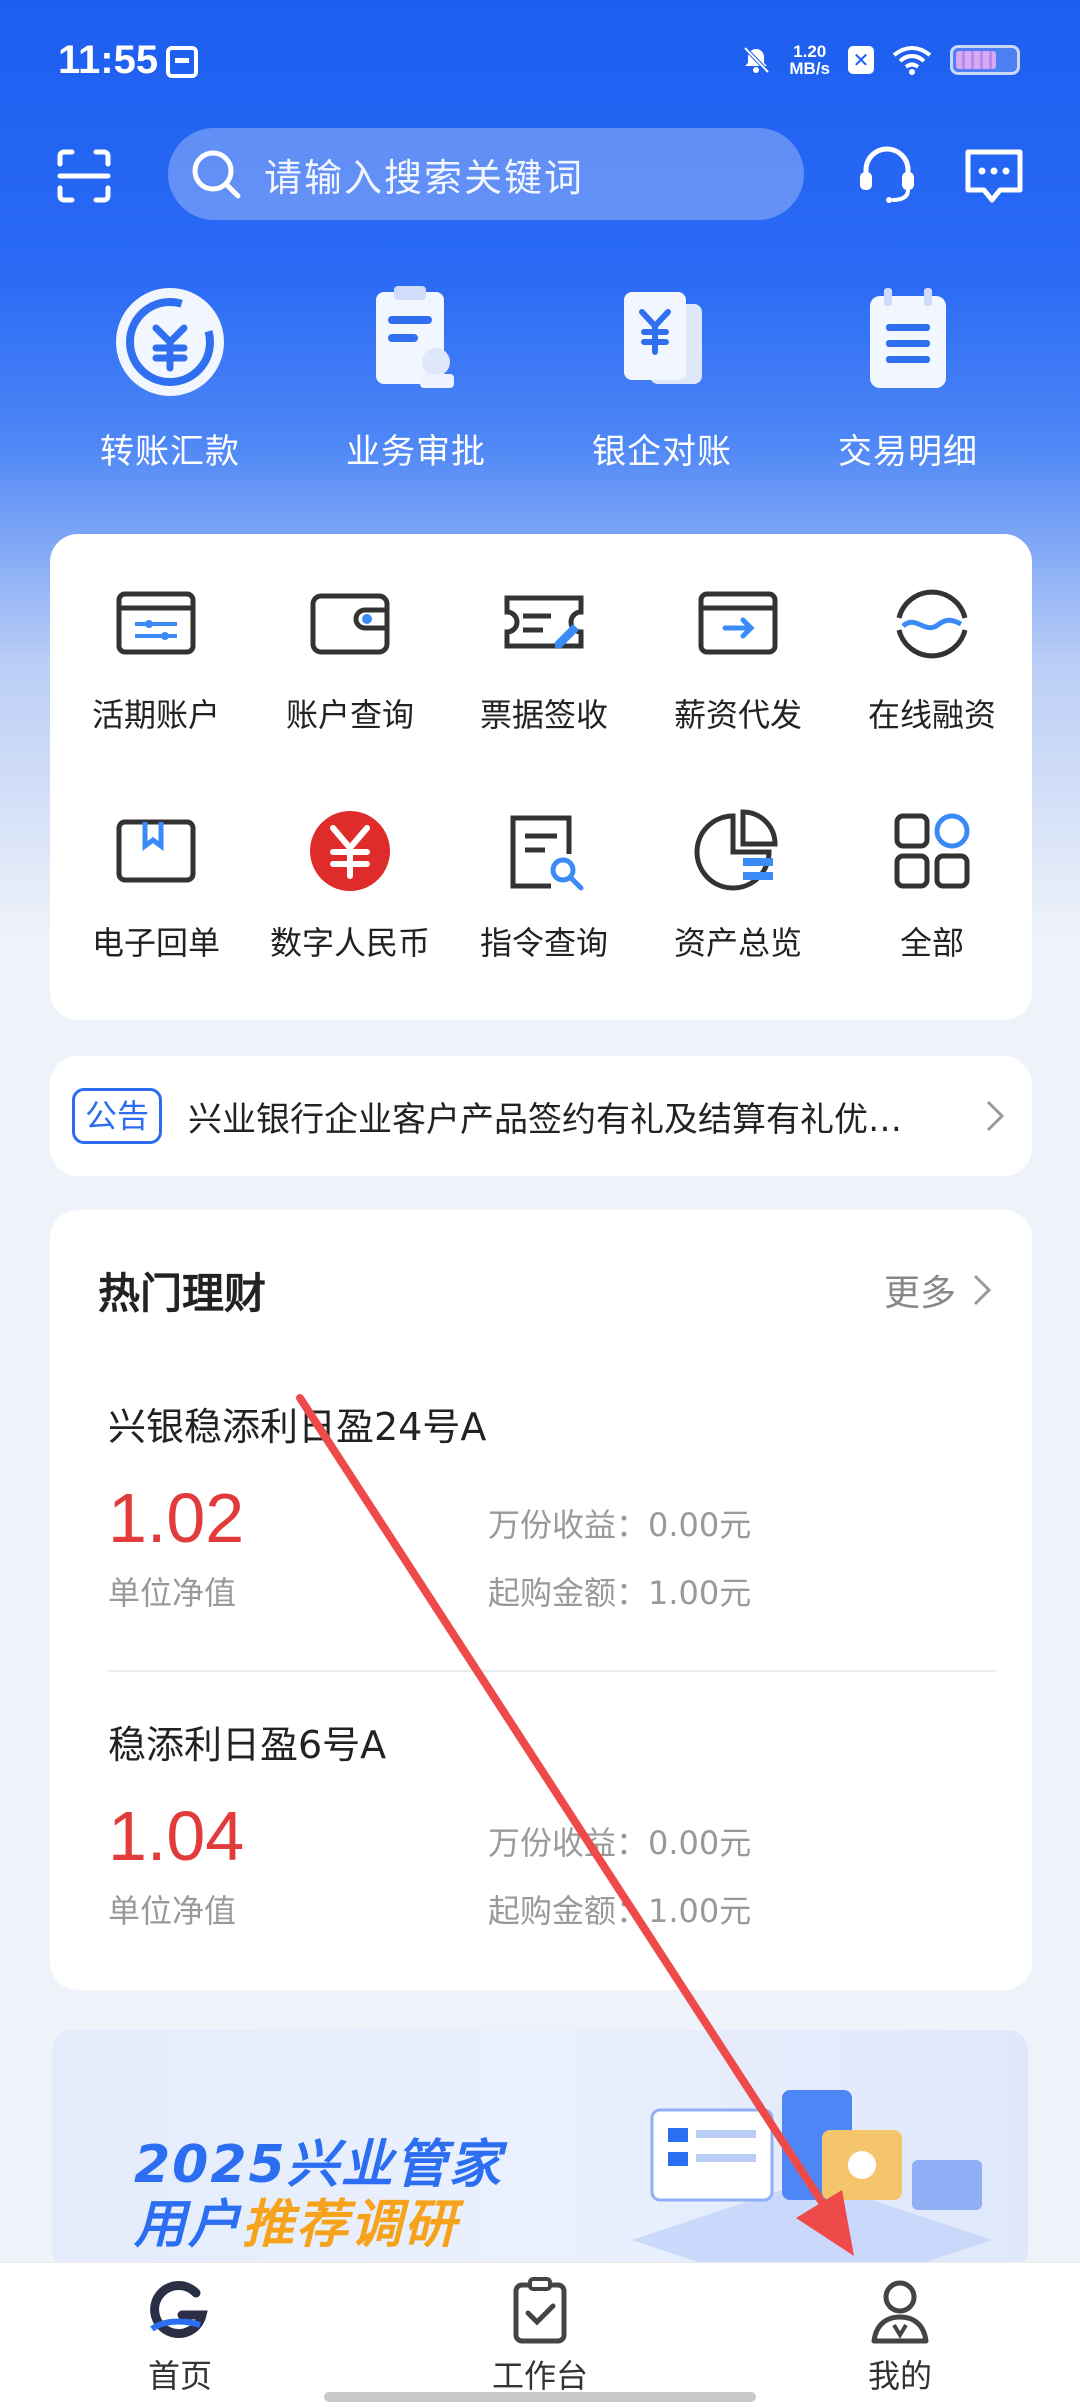 The image size is (1080, 2408). I want to click on reconciliation-icon, so click(663, 338).